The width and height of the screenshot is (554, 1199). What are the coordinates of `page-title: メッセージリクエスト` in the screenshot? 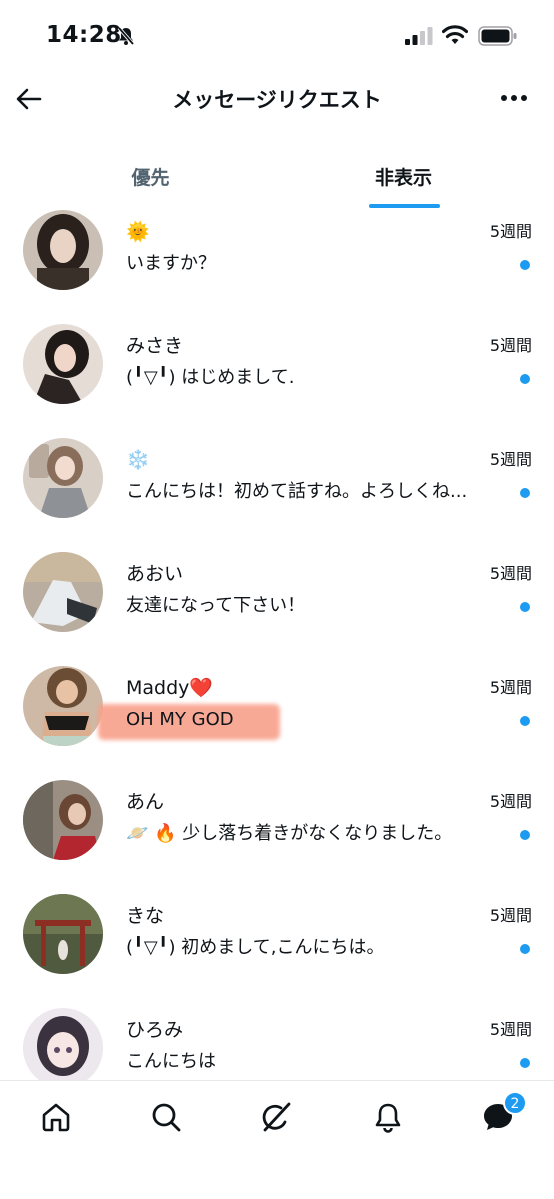 It's located at (277, 100).